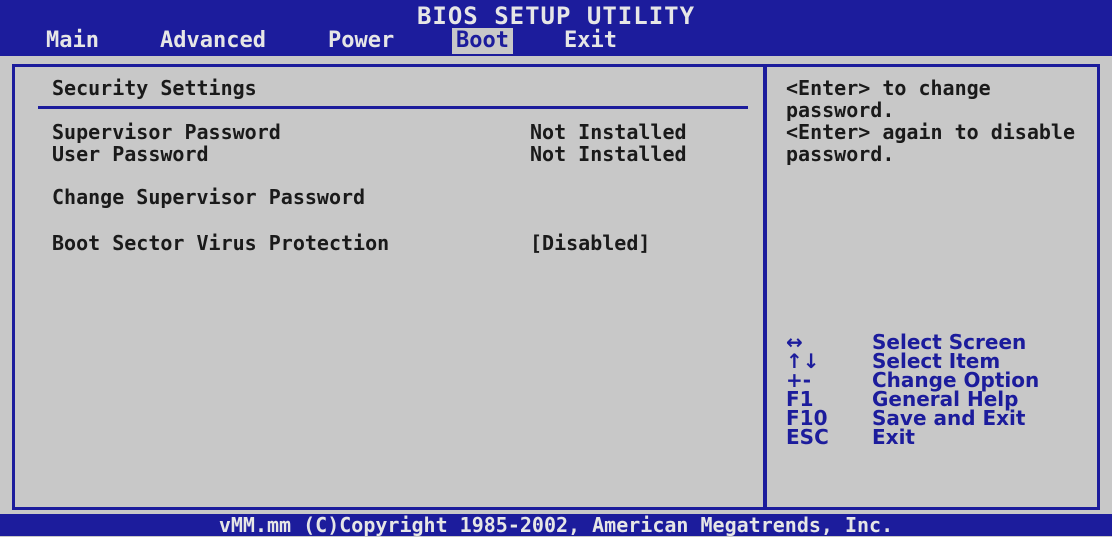 The image size is (1112, 537). I want to click on tab-advanced: Advanced, so click(213, 41).